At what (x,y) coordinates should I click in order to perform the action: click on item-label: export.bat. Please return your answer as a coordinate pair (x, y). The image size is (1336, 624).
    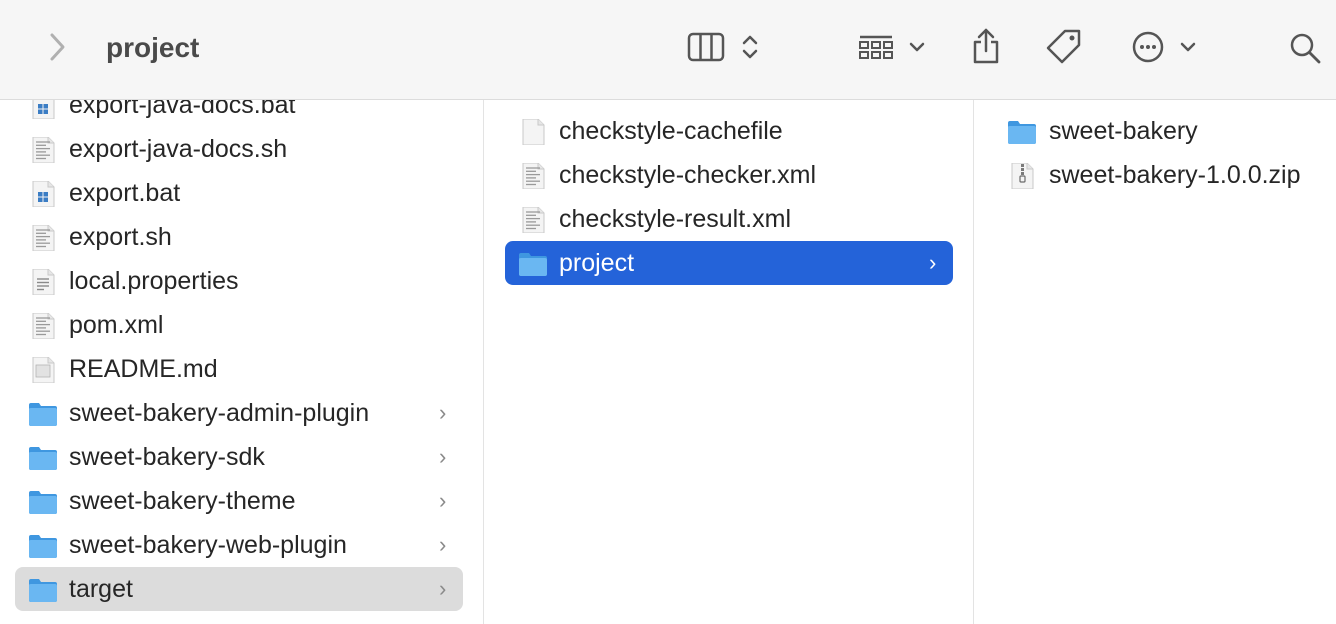
    Looking at the image, I should click on (125, 193).